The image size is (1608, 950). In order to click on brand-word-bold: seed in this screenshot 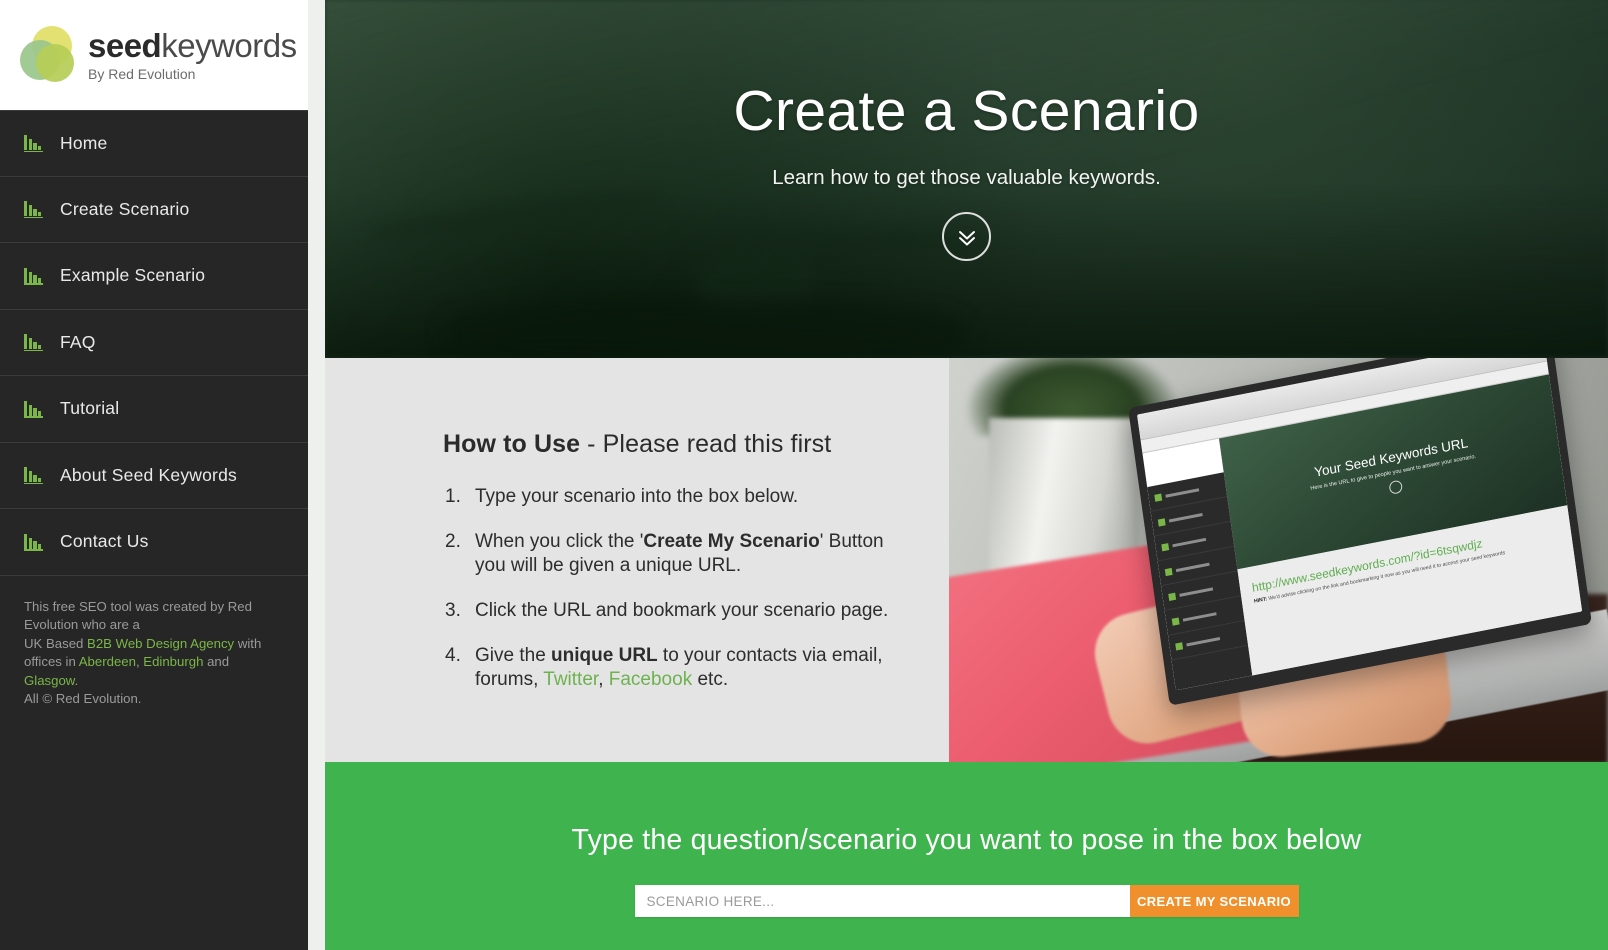, I will do `click(125, 45)`.